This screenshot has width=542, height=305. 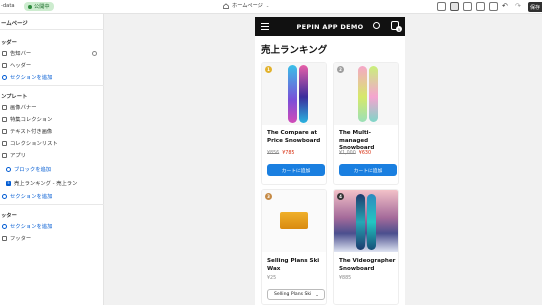 What do you see at coordinates (9, 43) in the screenshot?
I see `section-header: ッダー` at bounding box center [9, 43].